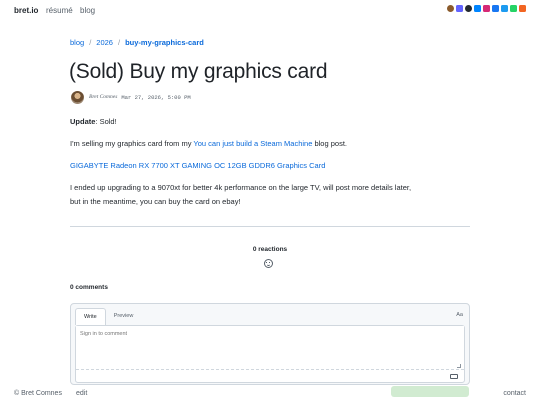 Image resolution: width=540 pixels, height=405 pixels. What do you see at coordinates (103, 97) in the screenshot?
I see `author-name: Bret Comnes` at bounding box center [103, 97].